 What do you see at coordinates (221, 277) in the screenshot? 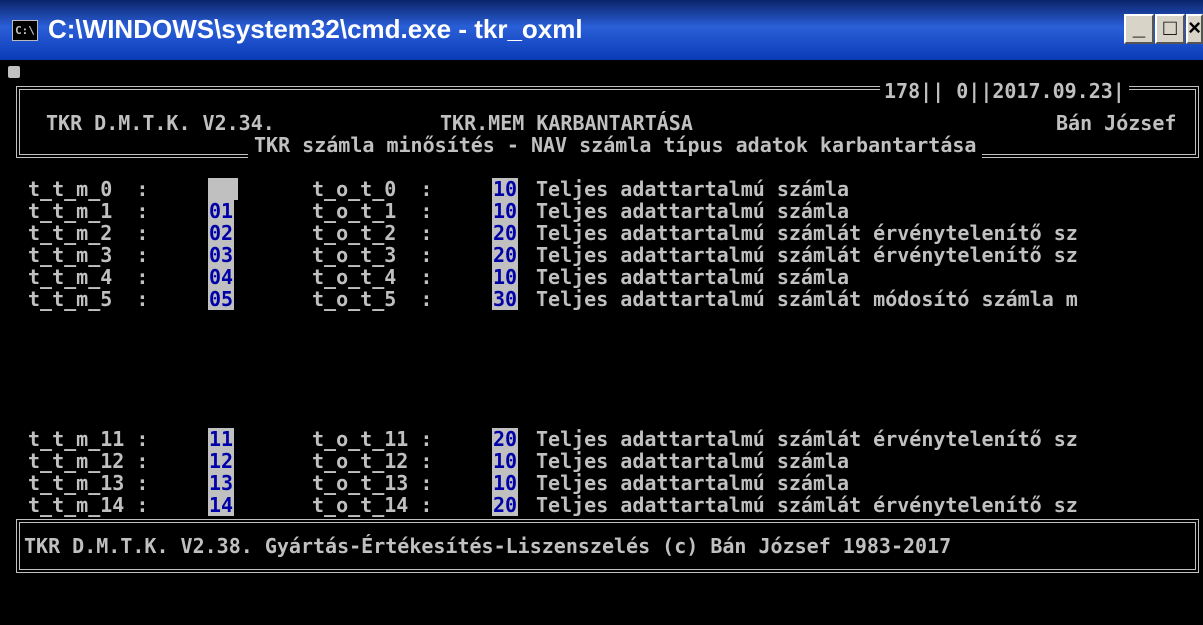
I see `field-value-input: 04` at bounding box center [221, 277].